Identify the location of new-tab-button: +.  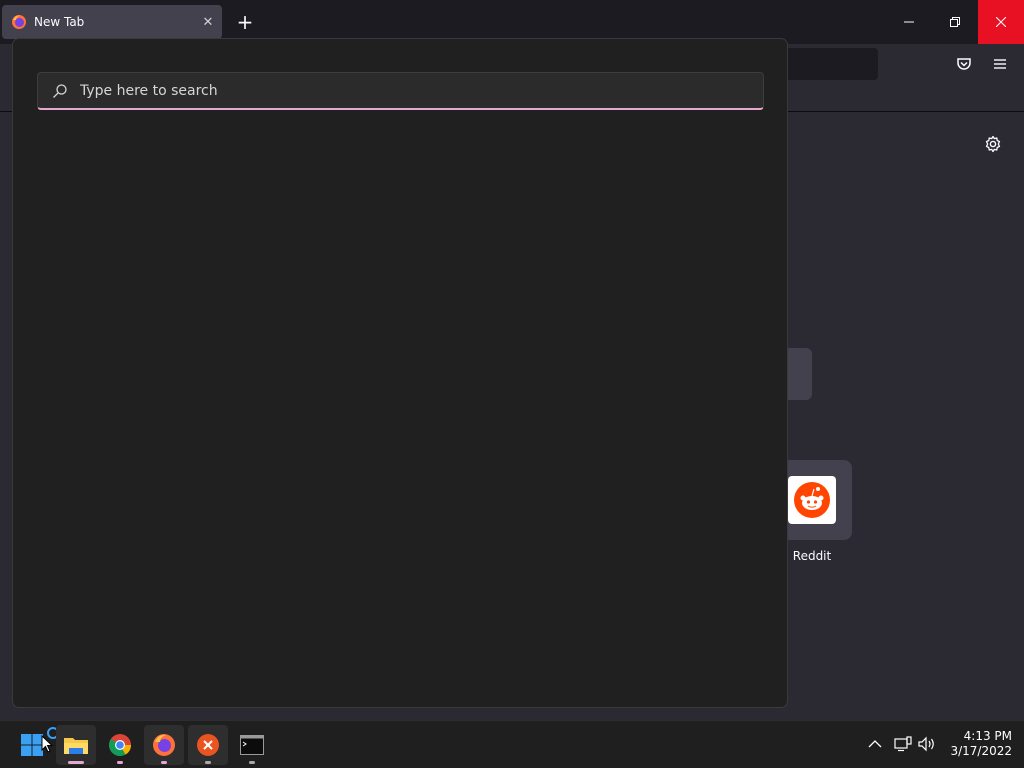
(245, 22).